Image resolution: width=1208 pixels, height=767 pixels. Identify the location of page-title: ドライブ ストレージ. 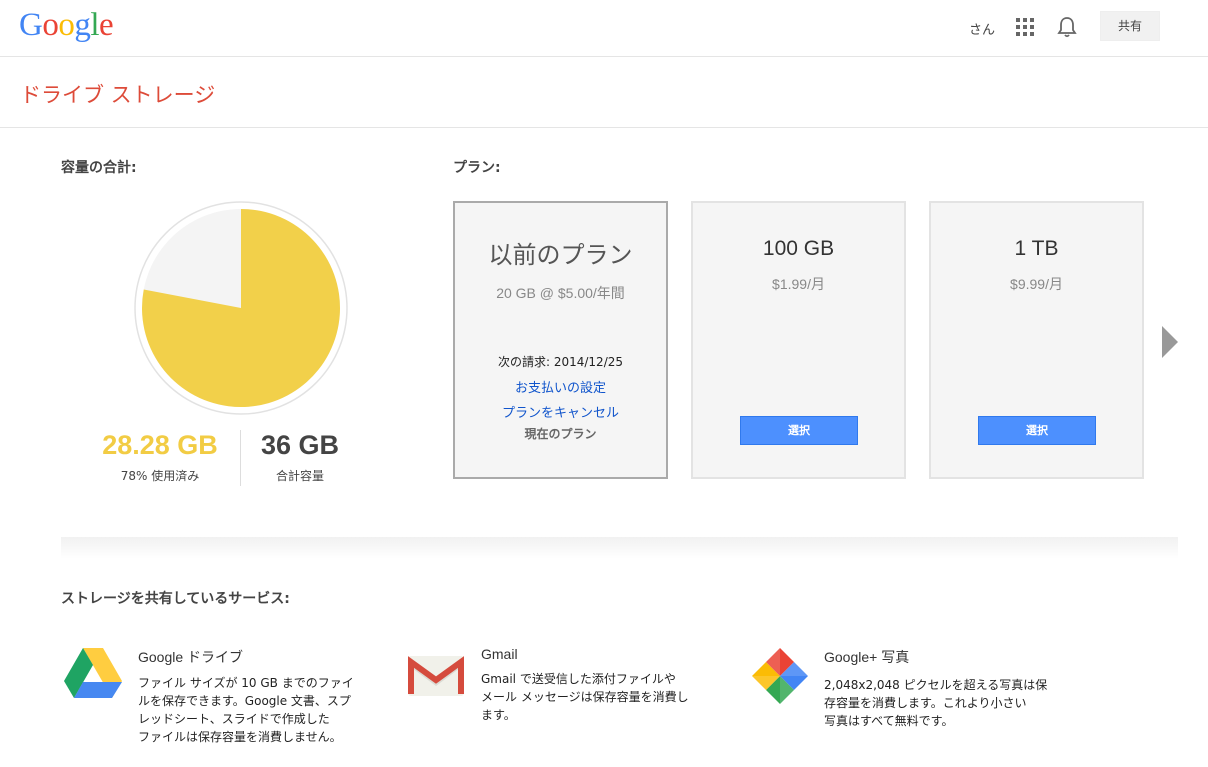
(118, 95).